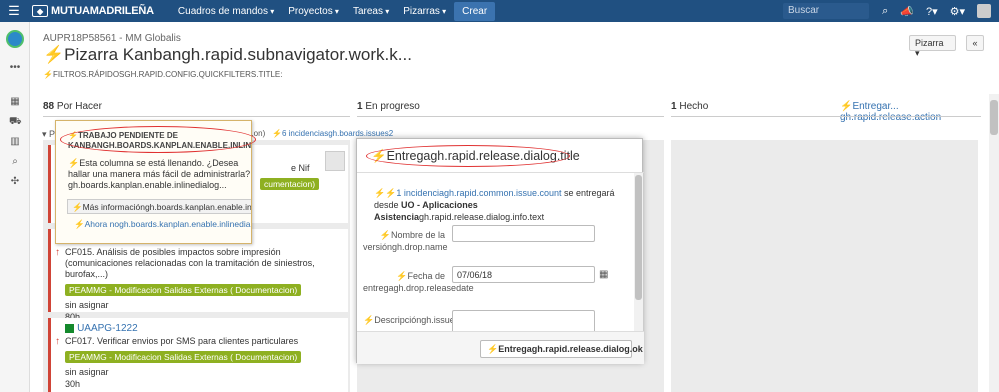 The height and width of the screenshot is (392, 999). I want to click on search-input: Buscar, so click(826, 11).